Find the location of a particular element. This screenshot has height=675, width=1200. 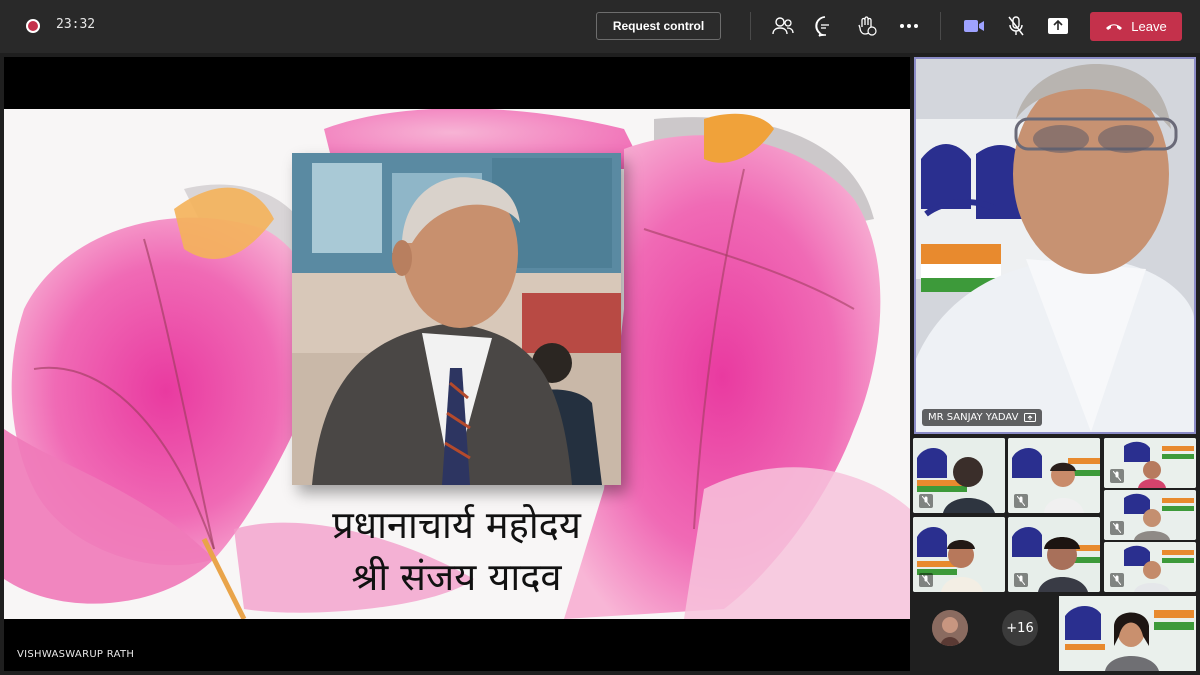

participant-avatar is located at coordinates (950, 628).